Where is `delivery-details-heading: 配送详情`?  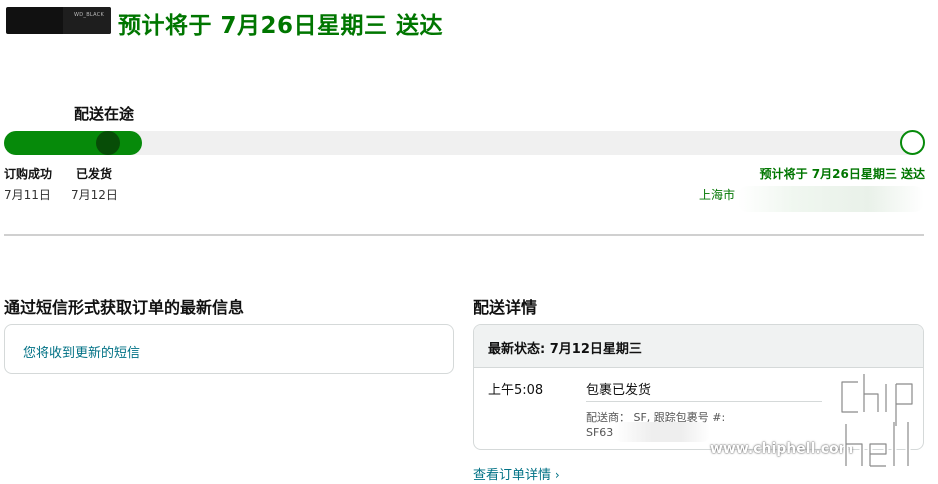 delivery-details-heading: 配送详情 is located at coordinates (505, 307).